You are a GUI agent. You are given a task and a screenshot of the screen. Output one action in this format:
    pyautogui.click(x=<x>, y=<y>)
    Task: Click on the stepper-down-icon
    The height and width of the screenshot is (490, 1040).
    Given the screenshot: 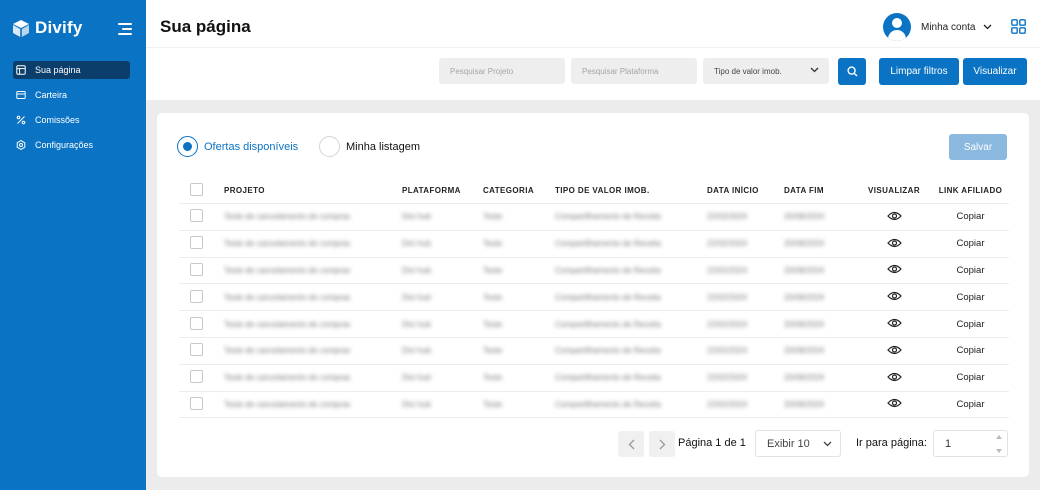 What is the action you would take?
    pyautogui.click(x=999, y=451)
    